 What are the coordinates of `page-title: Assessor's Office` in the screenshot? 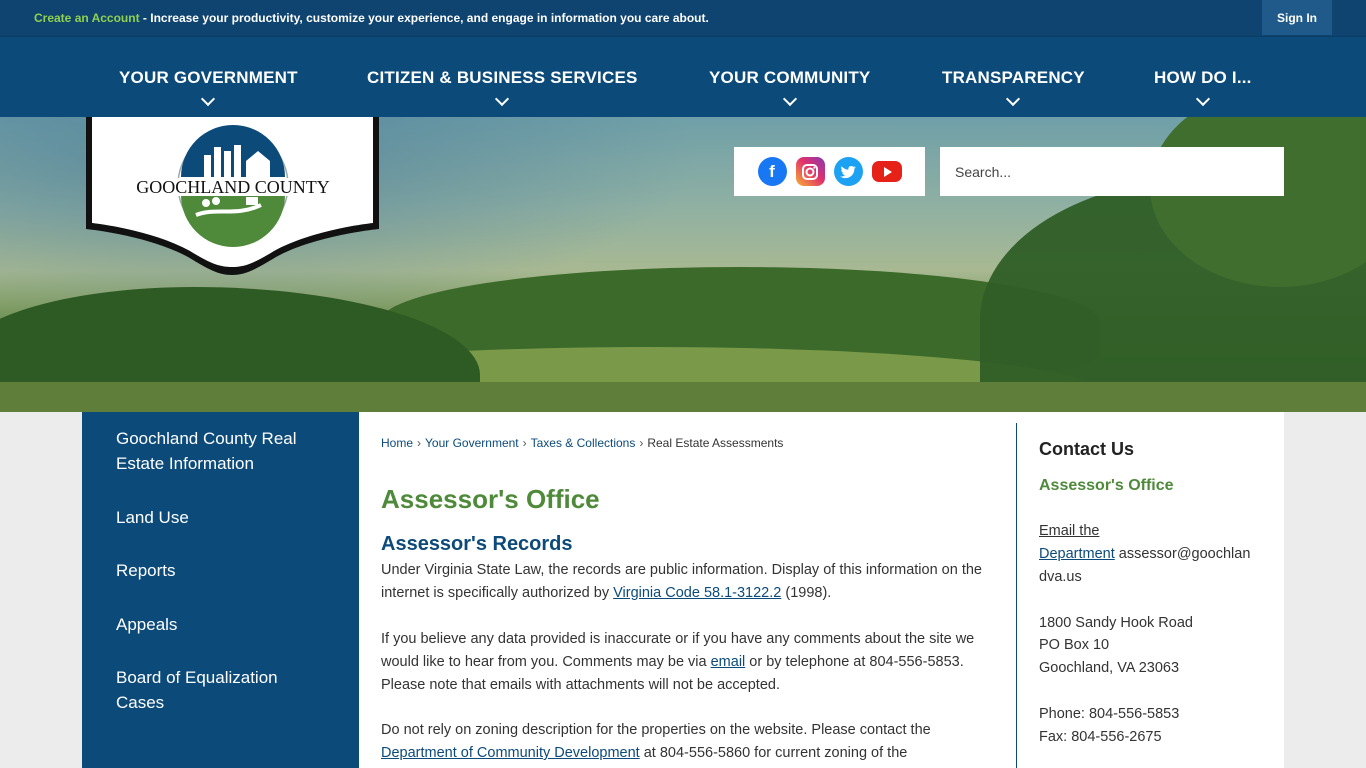 It's located at (490, 499).